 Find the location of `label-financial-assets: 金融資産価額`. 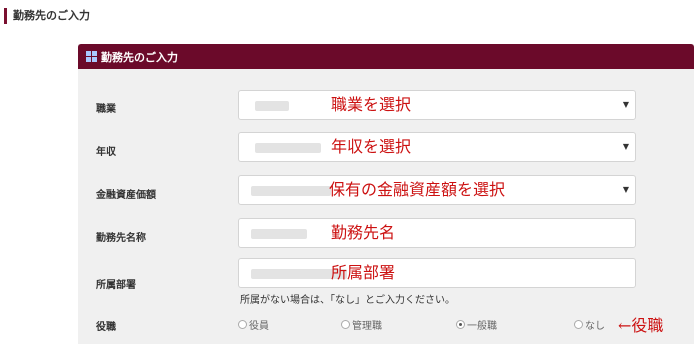

label-financial-assets: 金融資産価額 is located at coordinates (126, 195).